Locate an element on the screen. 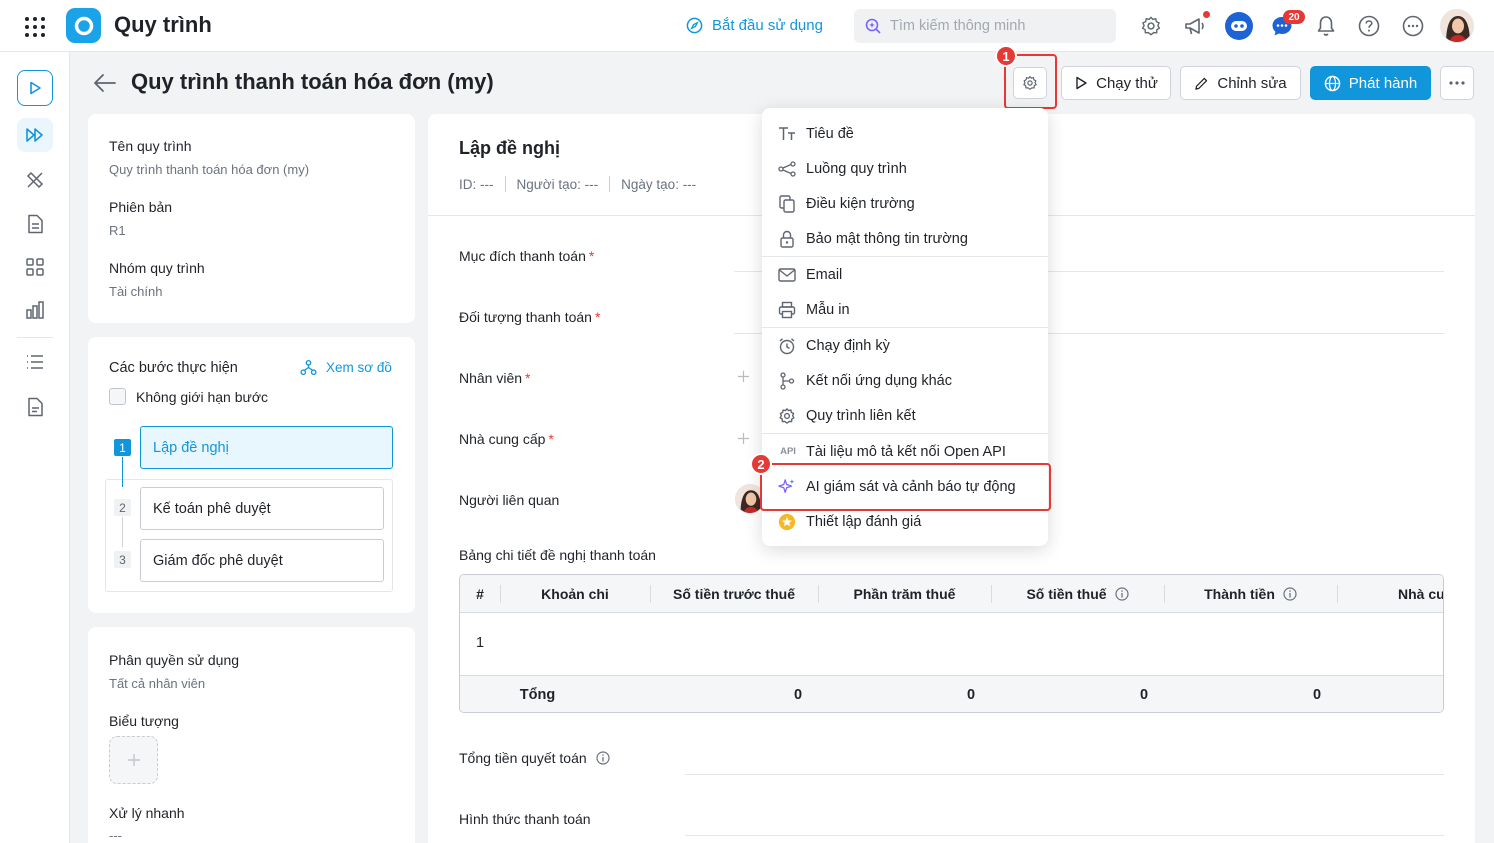  menu-item-scheduled-run: Chạy định kỳ is located at coordinates (905, 345).